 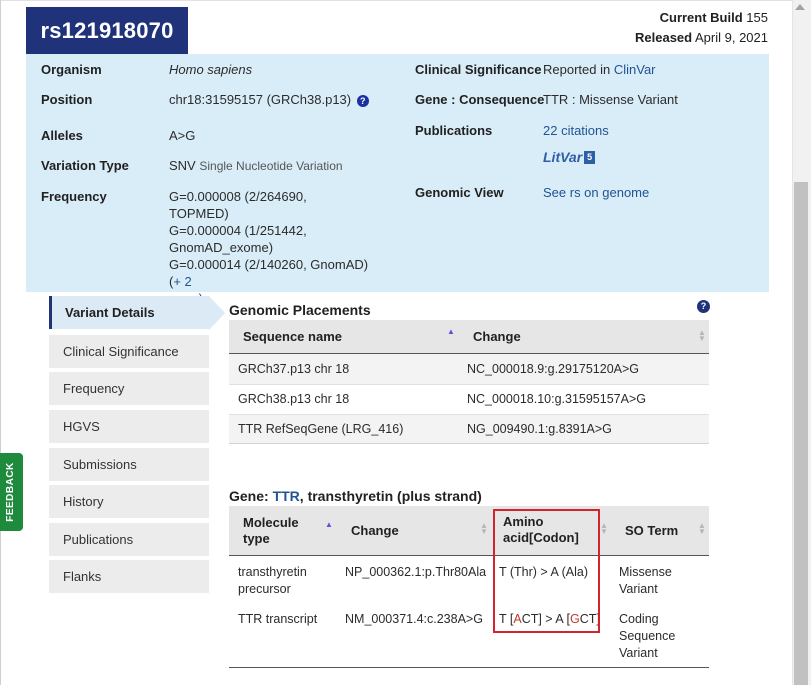 What do you see at coordinates (416, 572) in the screenshot?
I see `change-cell: NP_000362.1:p.Thr80Ala` at bounding box center [416, 572].